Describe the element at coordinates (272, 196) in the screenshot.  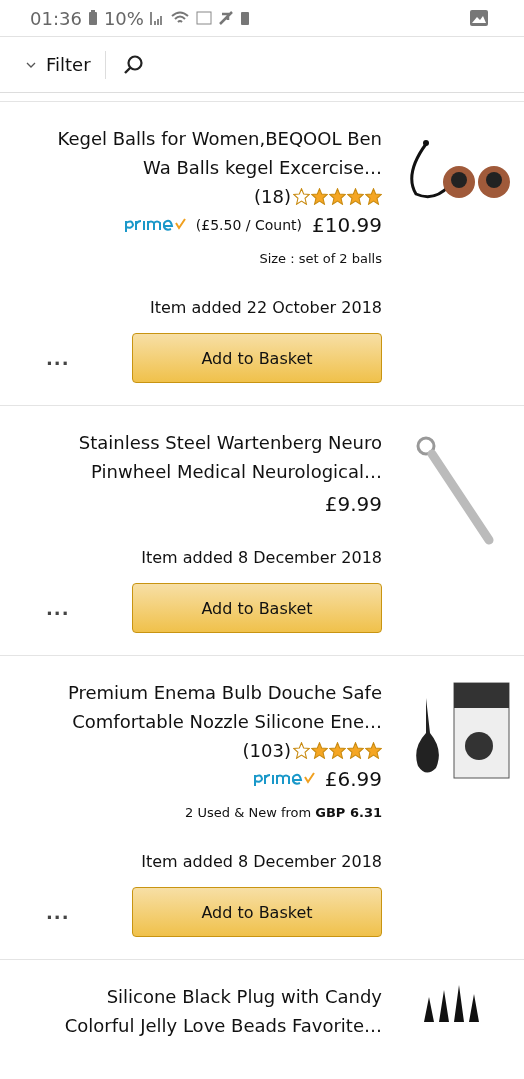
I see `review-count: (18)` at that location.